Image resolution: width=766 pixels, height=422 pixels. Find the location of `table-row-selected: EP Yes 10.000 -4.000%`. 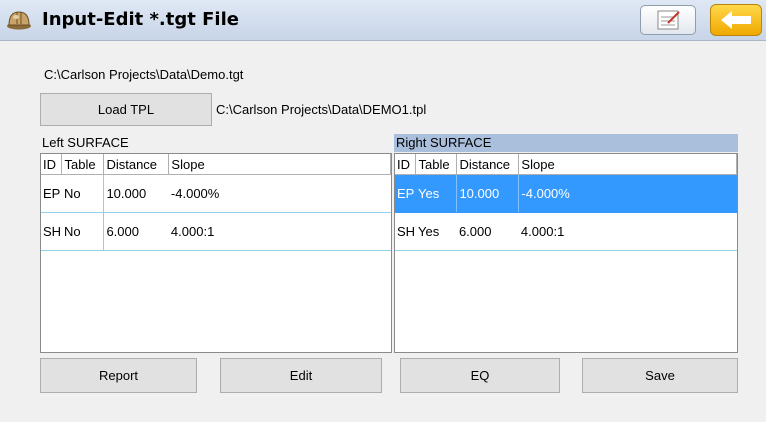

table-row-selected: EP Yes 10.000 -4.000% is located at coordinates (566, 193).